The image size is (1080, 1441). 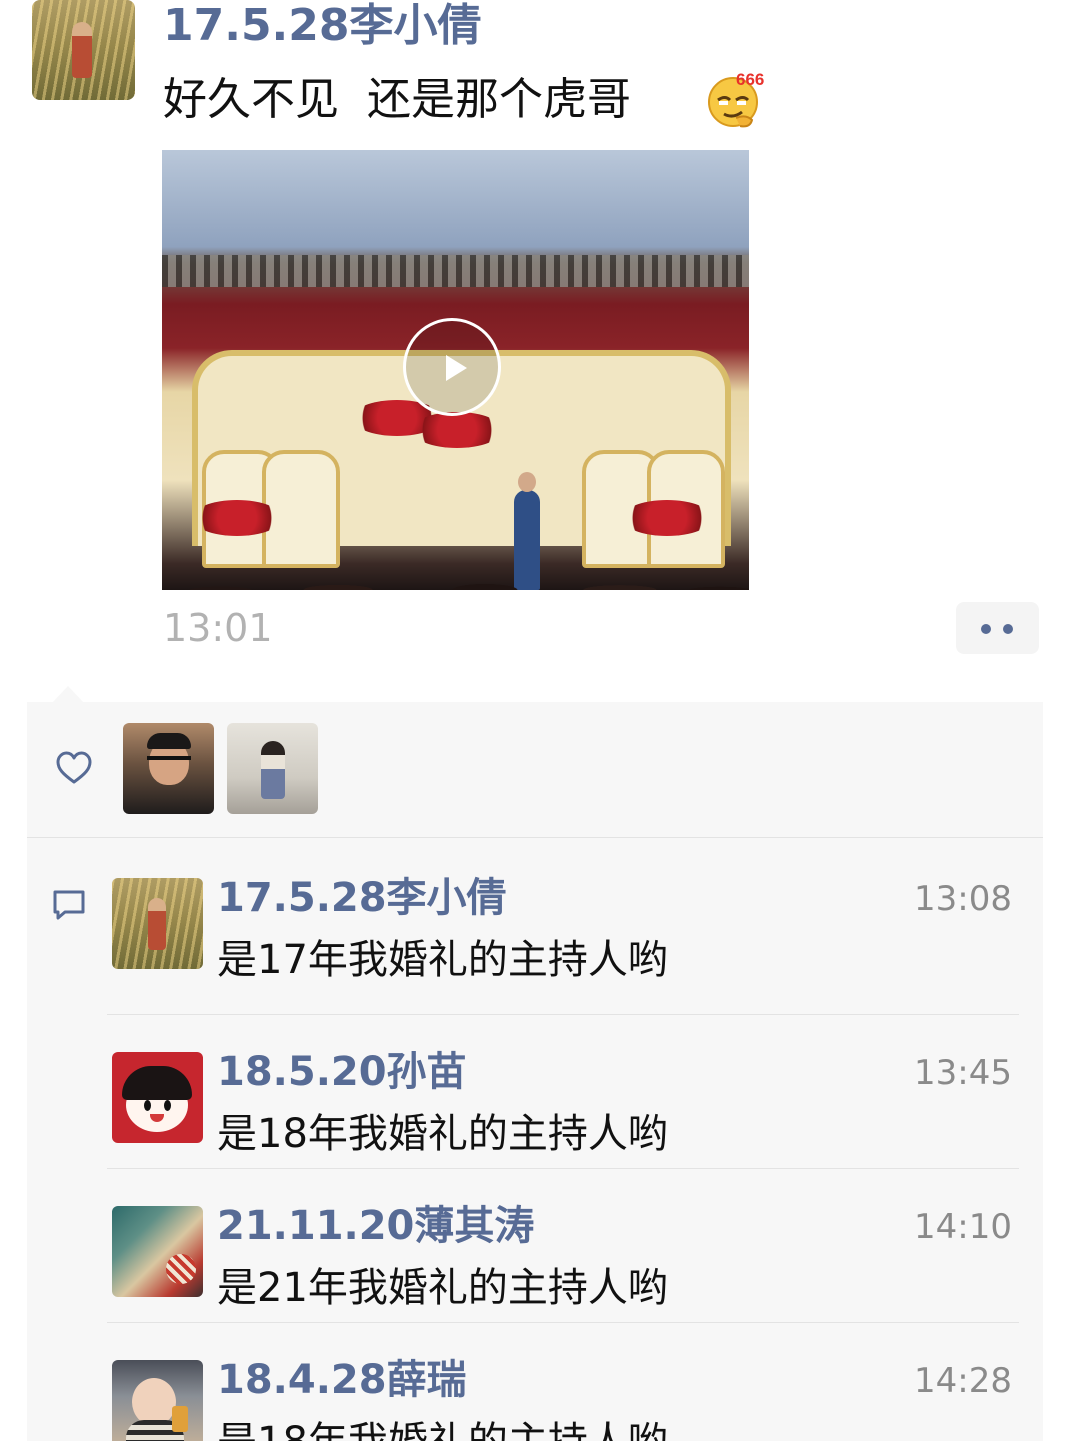 What do you see at coordinates (963, 1073) in the screenshot?
I see `comment-time: 13:45` at bounding box center [963, 1073].